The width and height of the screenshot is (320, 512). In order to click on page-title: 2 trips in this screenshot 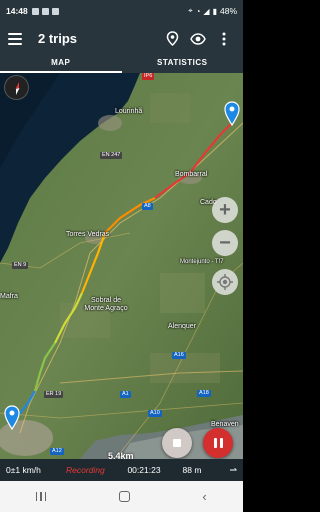, I will do `click(58, 38)`.